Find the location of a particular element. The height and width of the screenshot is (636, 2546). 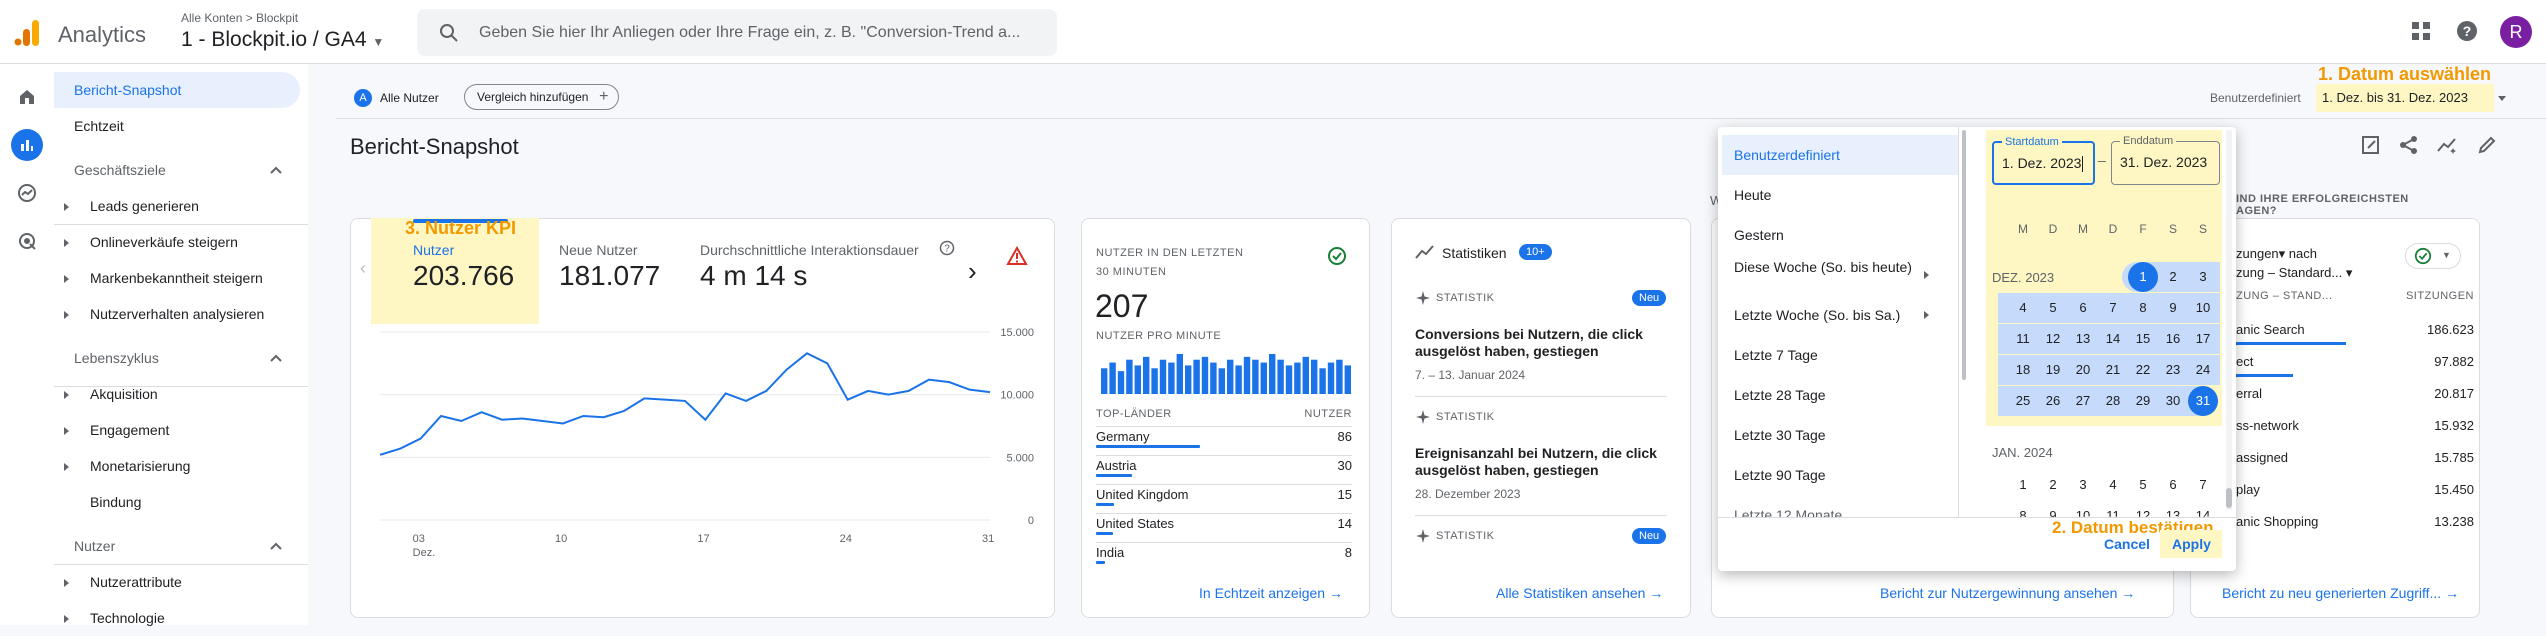

calendar-day: 19 is located at coordinates (2053, 370).